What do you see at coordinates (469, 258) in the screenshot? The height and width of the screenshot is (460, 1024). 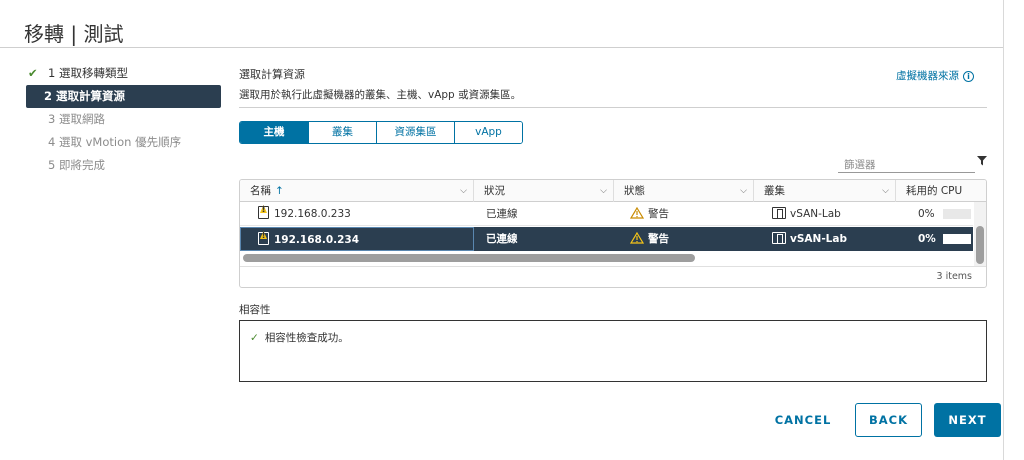 I see `horizontal-scroll-thumb` at bounding box center [469, 258].